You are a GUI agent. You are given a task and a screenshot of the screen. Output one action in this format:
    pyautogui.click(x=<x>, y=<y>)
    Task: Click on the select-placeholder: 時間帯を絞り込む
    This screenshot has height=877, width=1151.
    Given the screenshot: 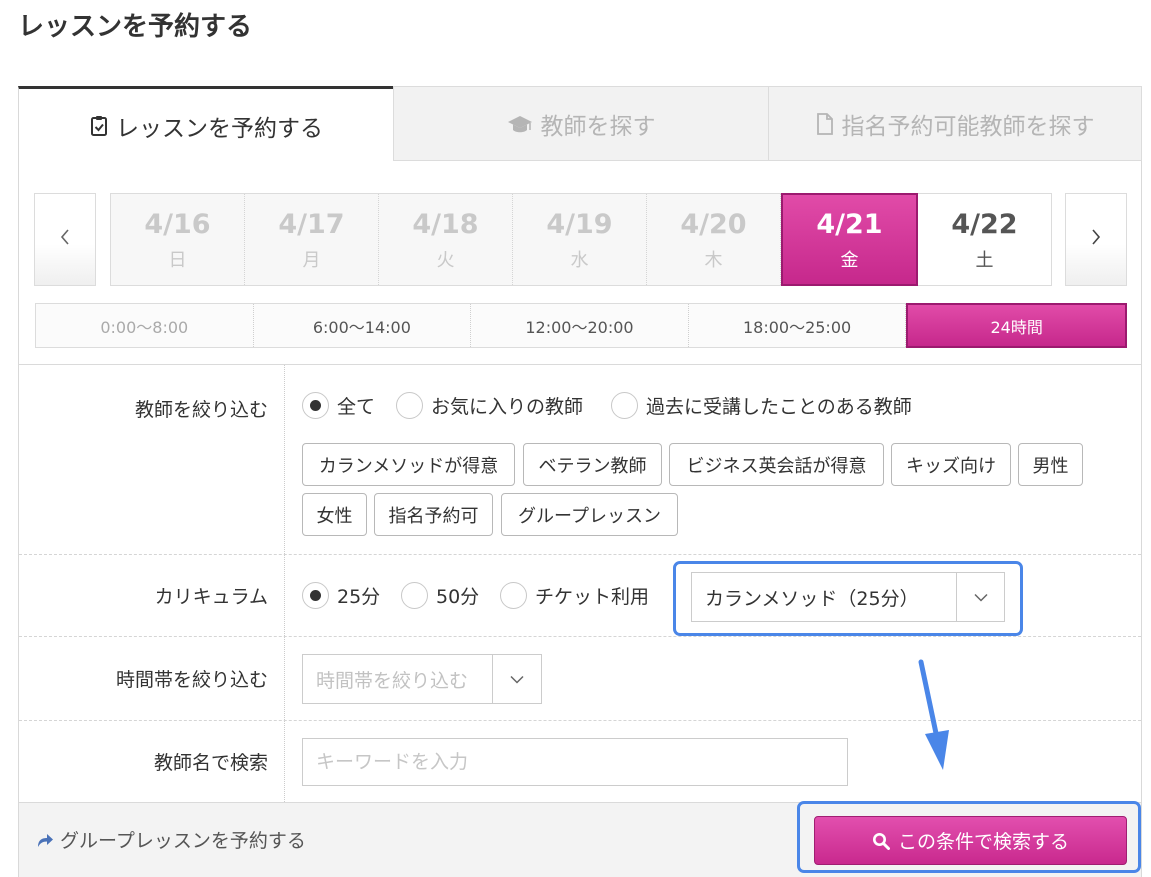 What is the action you would take?
    pyautogui.click(x=392, y=680)
    